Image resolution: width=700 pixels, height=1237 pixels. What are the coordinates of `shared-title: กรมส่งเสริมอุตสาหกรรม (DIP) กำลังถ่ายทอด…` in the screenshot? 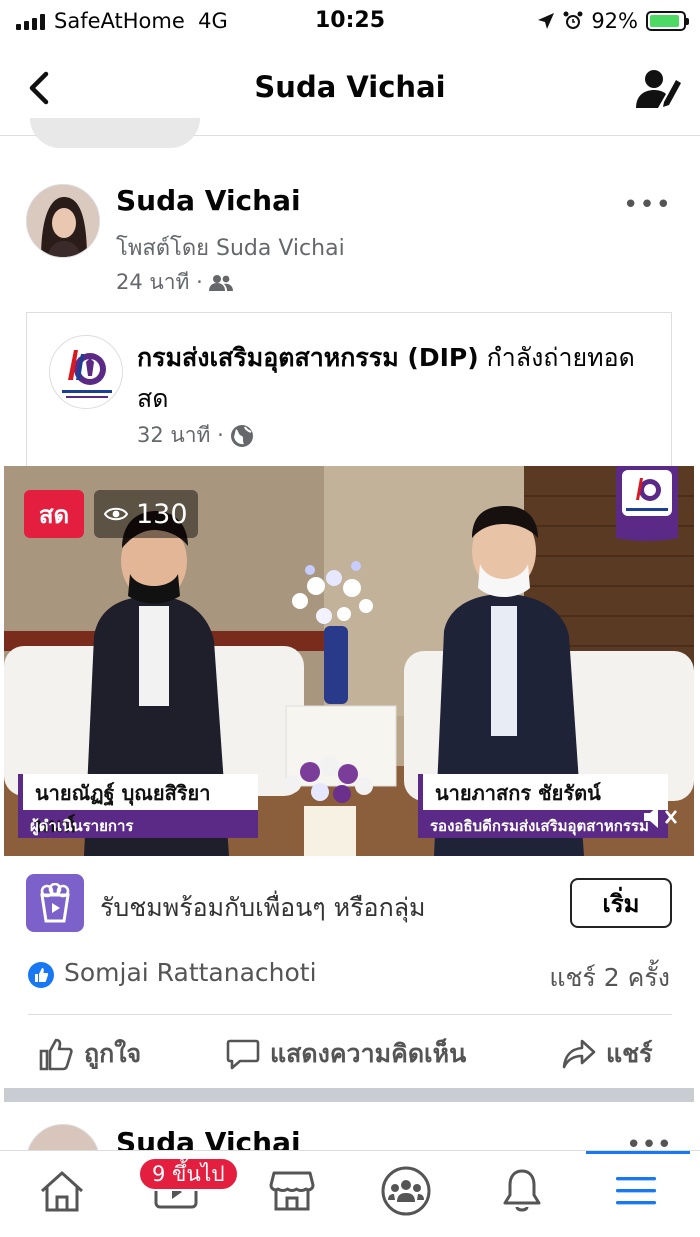 It's located at (397, 378).